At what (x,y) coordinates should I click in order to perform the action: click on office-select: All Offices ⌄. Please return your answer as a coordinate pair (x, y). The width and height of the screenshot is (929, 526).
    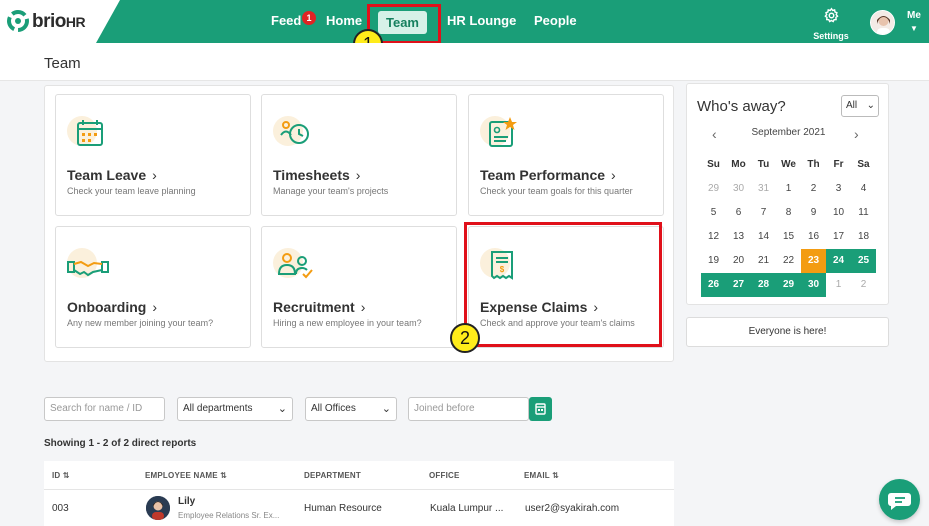
    Looking at the image, I should click on (351, 409).